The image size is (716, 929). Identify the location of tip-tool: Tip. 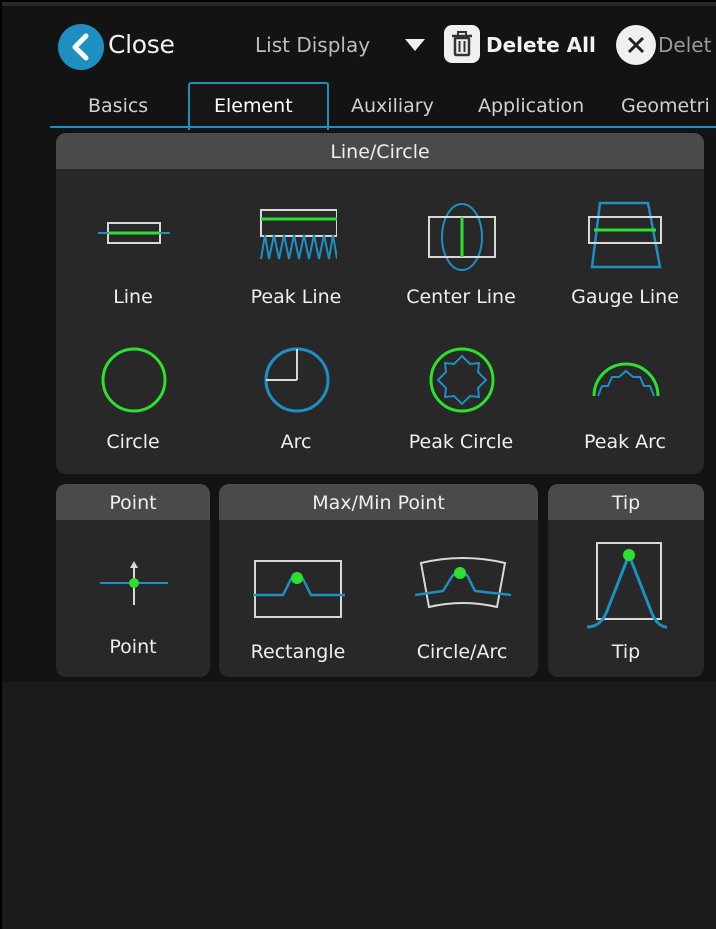
(626, 599).